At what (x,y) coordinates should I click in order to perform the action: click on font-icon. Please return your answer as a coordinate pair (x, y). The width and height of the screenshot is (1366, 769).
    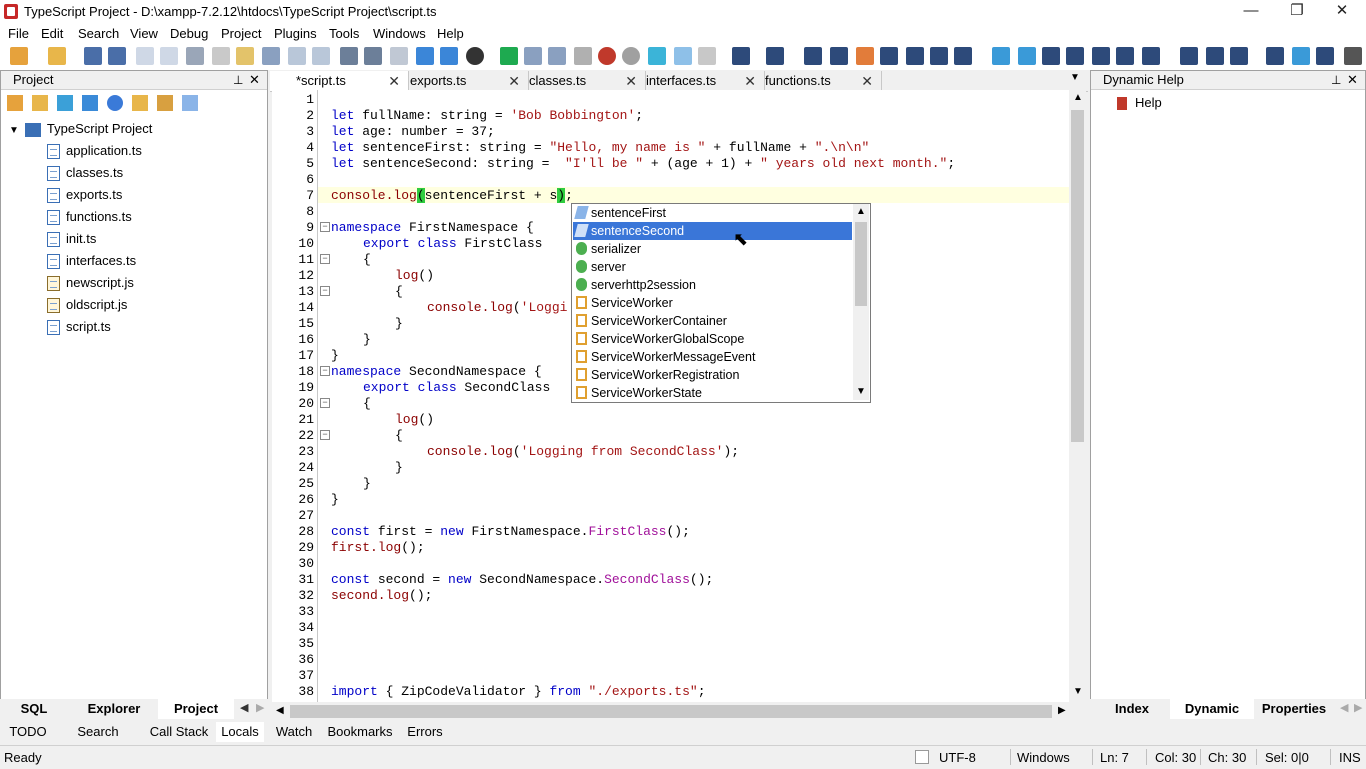
    Looking at the image, I should click on (839, 56).